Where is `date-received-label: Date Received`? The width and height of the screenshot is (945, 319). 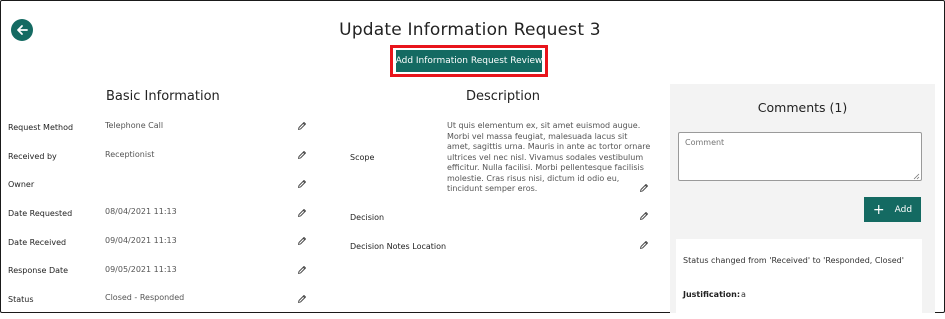
date-received-label: Date Received is located at coordinates (37, 242).